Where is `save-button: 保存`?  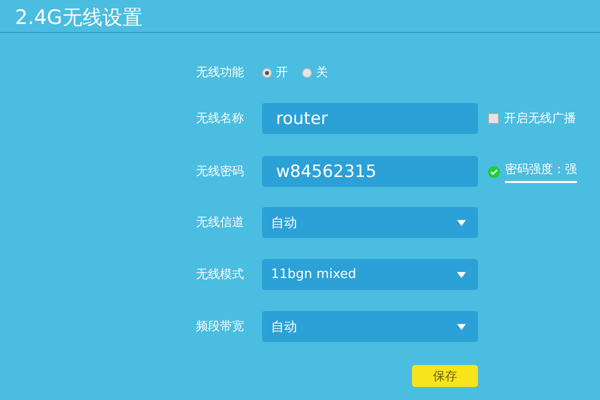
save-button: 保存 is located at coordinates (445, 376).